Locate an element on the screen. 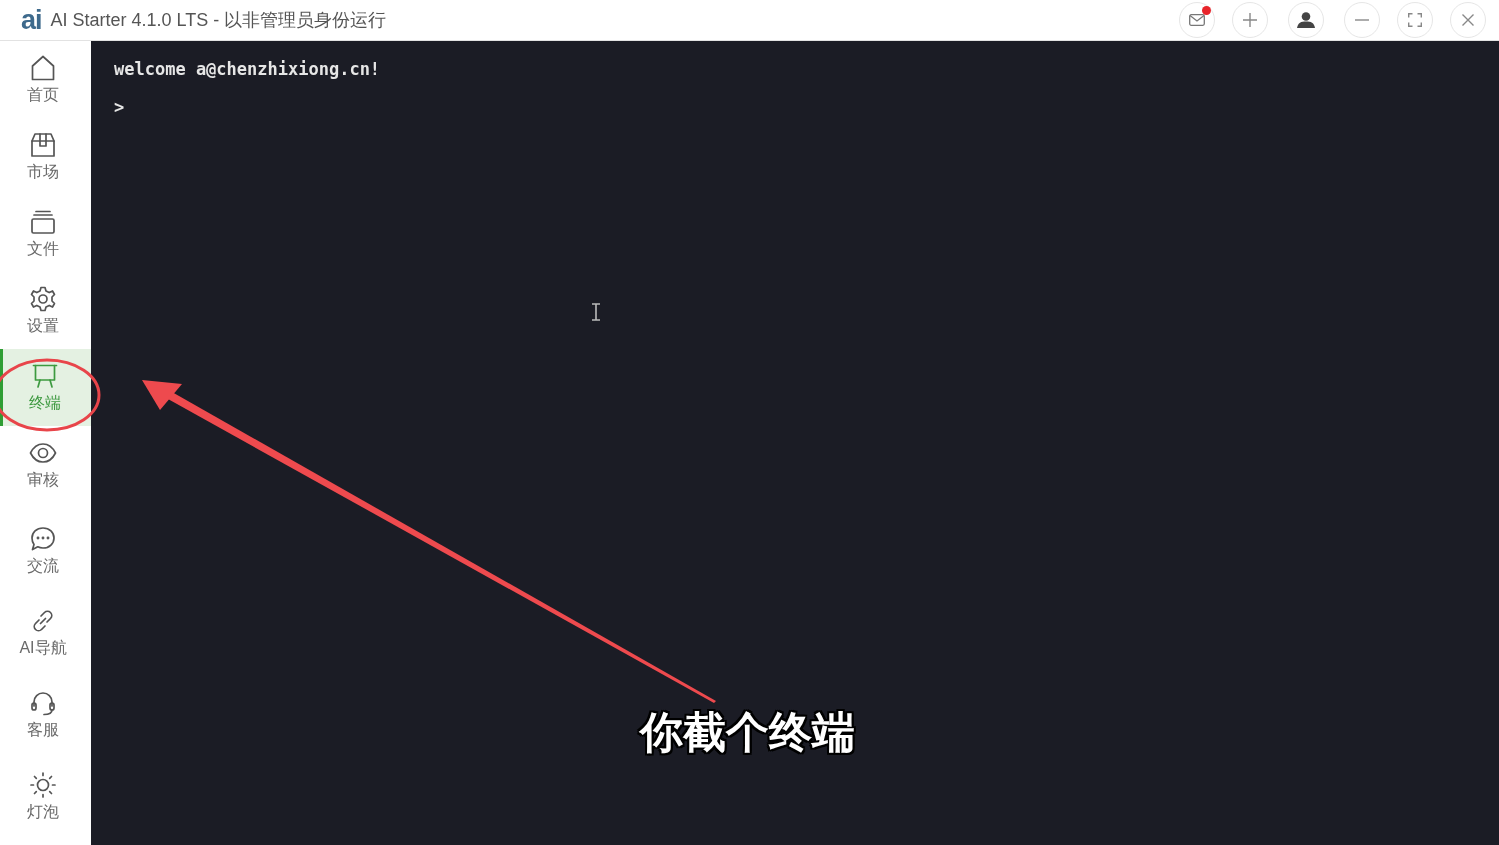 The image size is (1499, 845). sidebar-item: 交流 is located at coordinates (45, 553).